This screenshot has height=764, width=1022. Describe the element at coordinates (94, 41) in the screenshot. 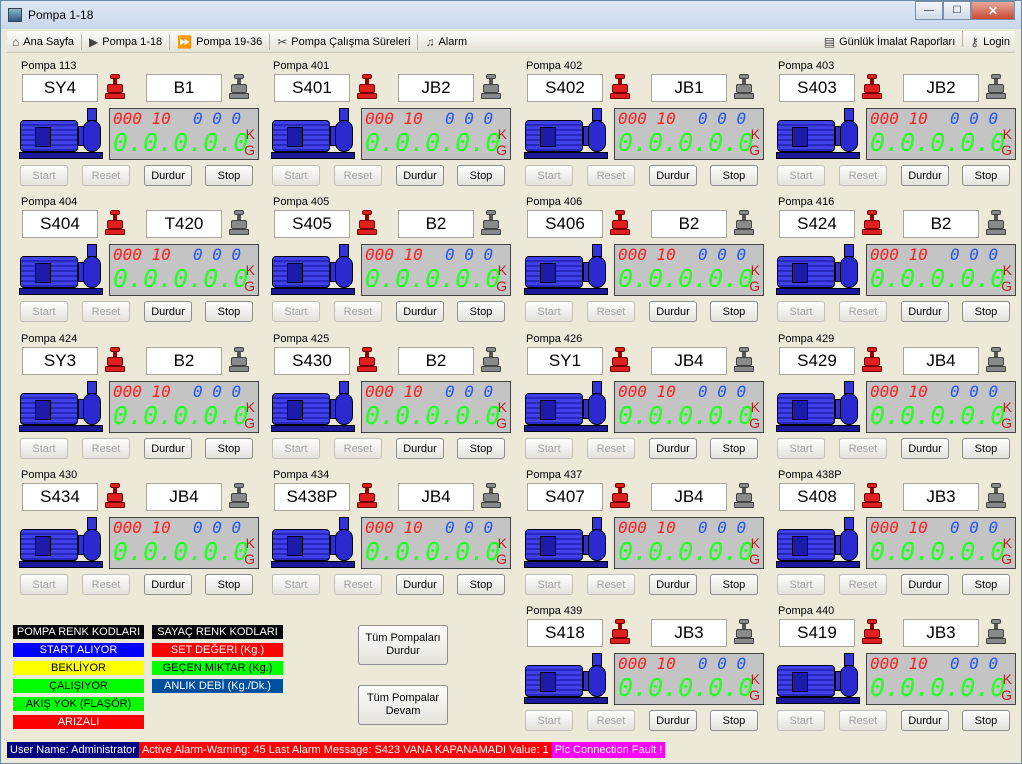

I see `play-icon: ▶` at that location.